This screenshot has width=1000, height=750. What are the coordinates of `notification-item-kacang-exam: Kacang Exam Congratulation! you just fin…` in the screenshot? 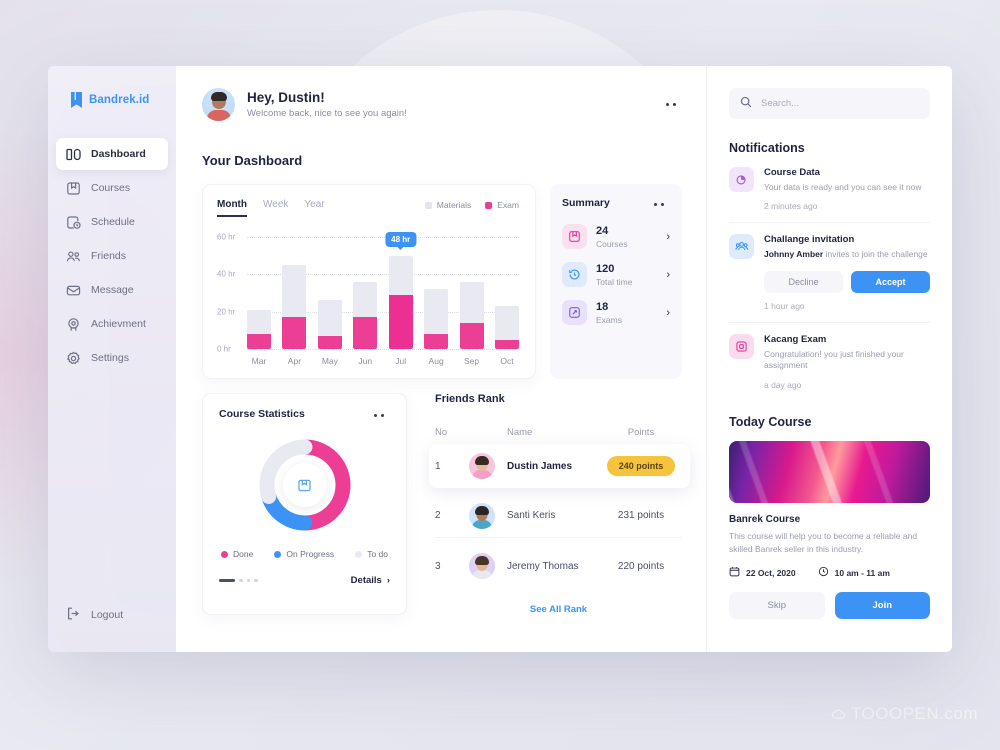 It's located at (829, 367).